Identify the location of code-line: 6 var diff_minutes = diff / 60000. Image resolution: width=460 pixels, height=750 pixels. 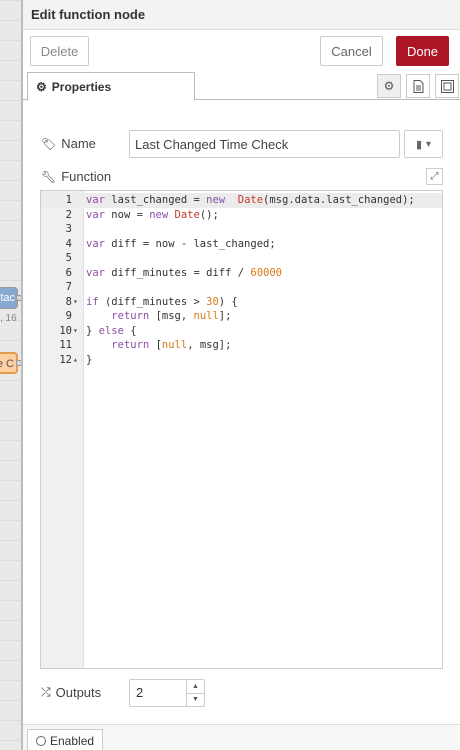
(241, 273).